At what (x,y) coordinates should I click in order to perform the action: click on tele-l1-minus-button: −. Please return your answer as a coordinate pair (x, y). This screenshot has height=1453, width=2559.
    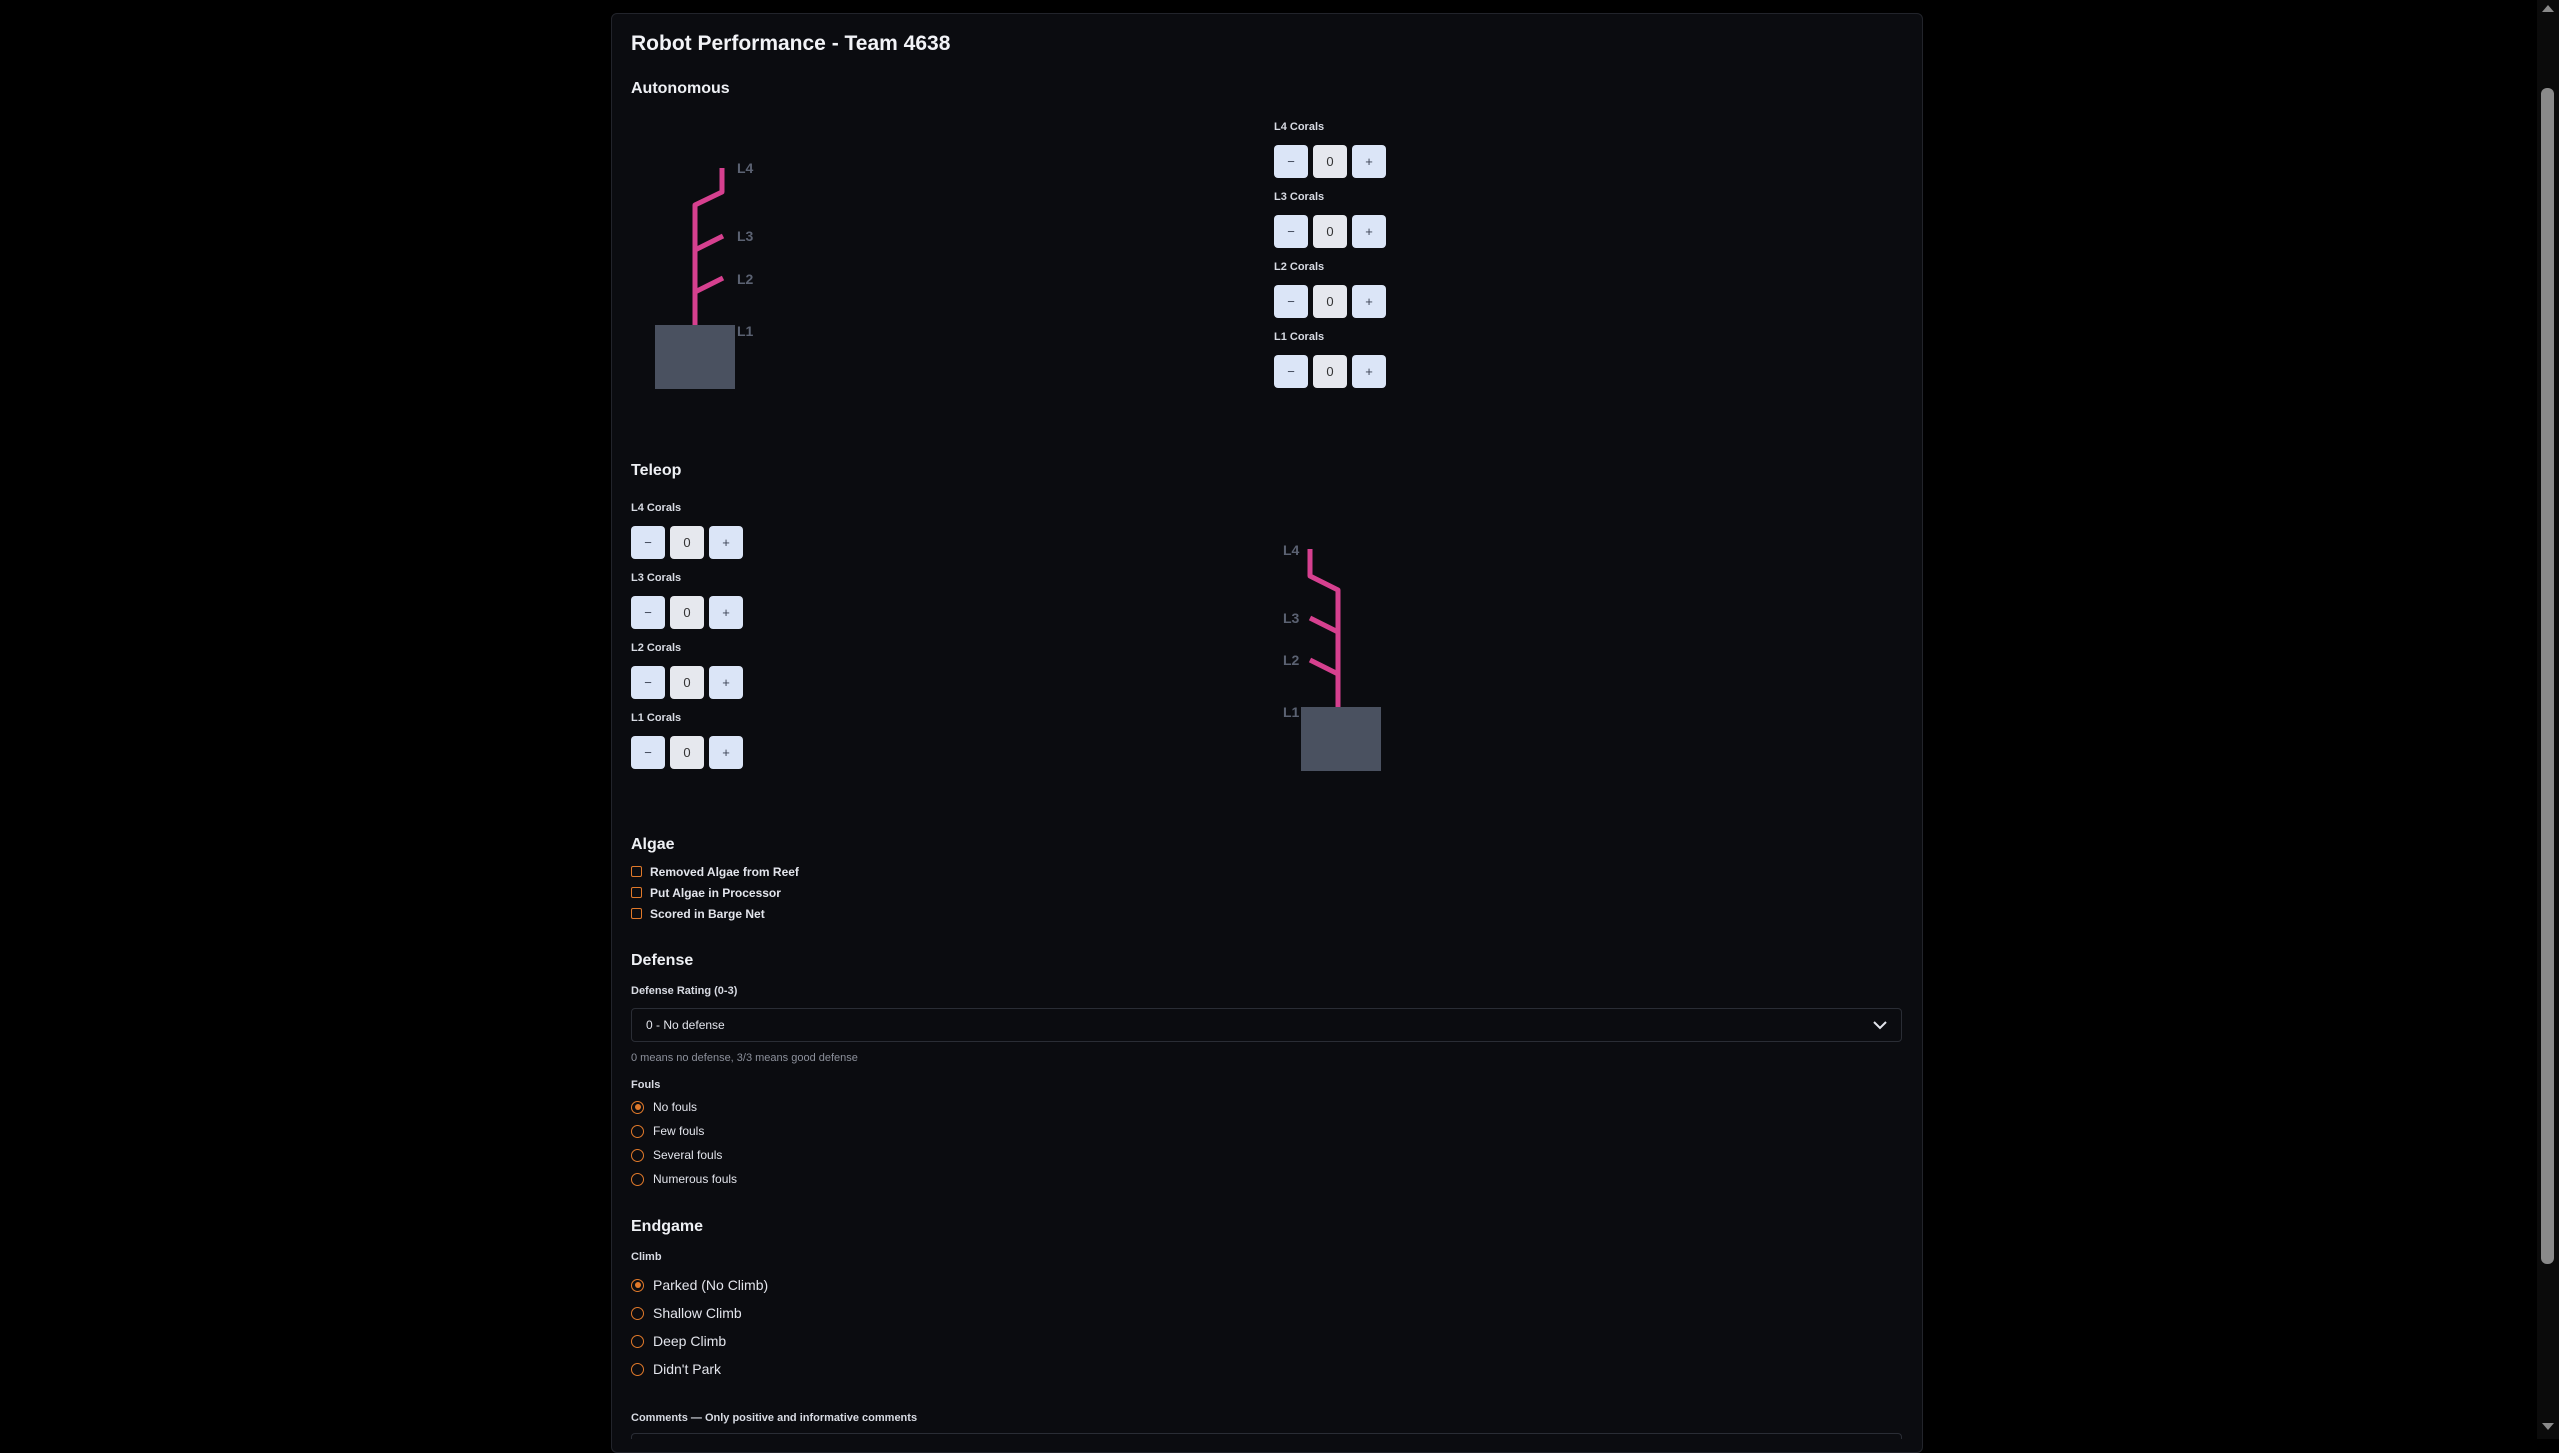
    Looking at the image, I should click on (648, 752).